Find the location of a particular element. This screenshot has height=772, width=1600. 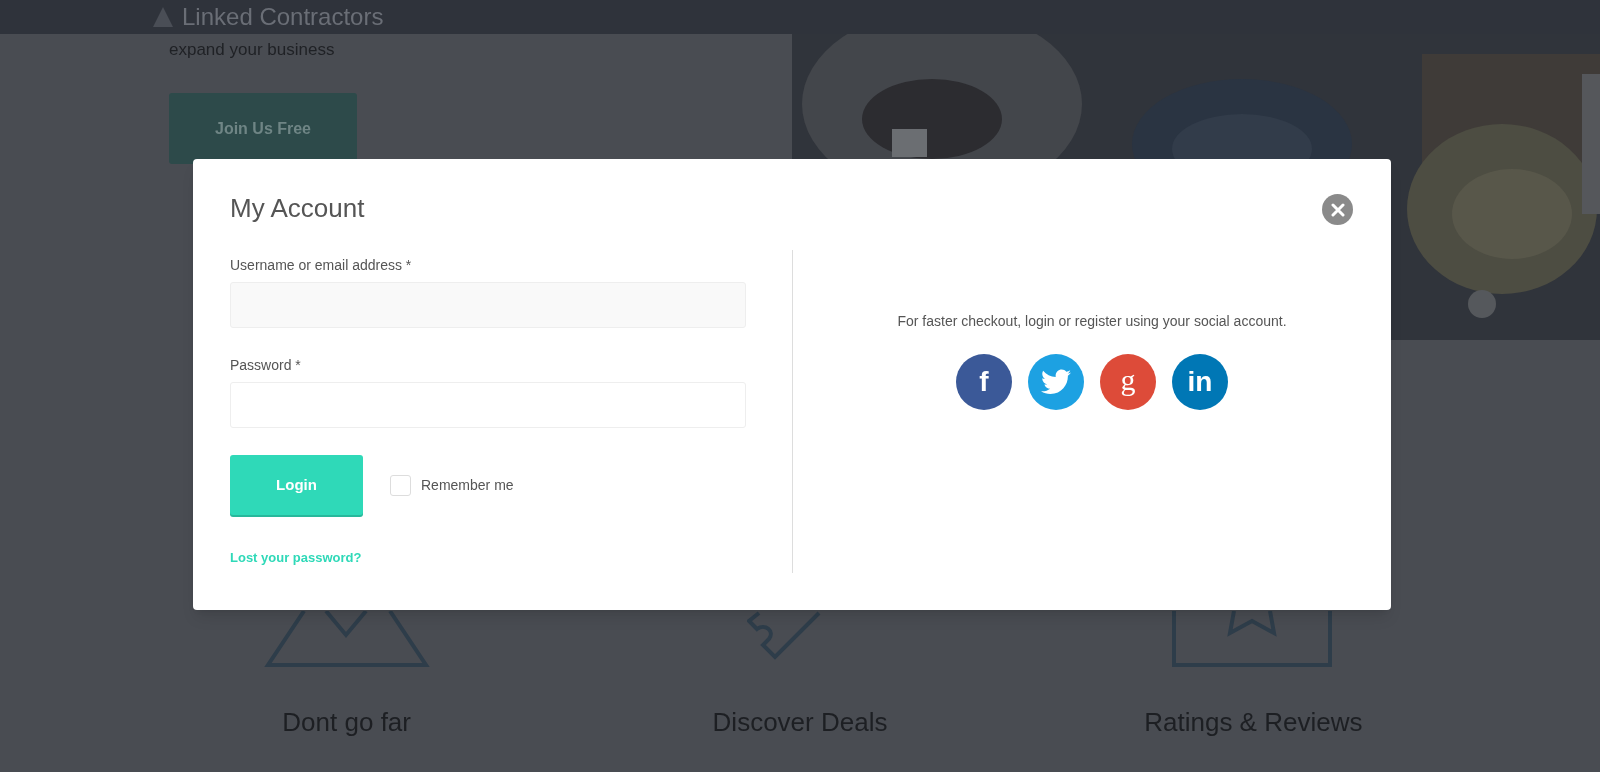

twitter-button is located at coordinates (1056, 382).